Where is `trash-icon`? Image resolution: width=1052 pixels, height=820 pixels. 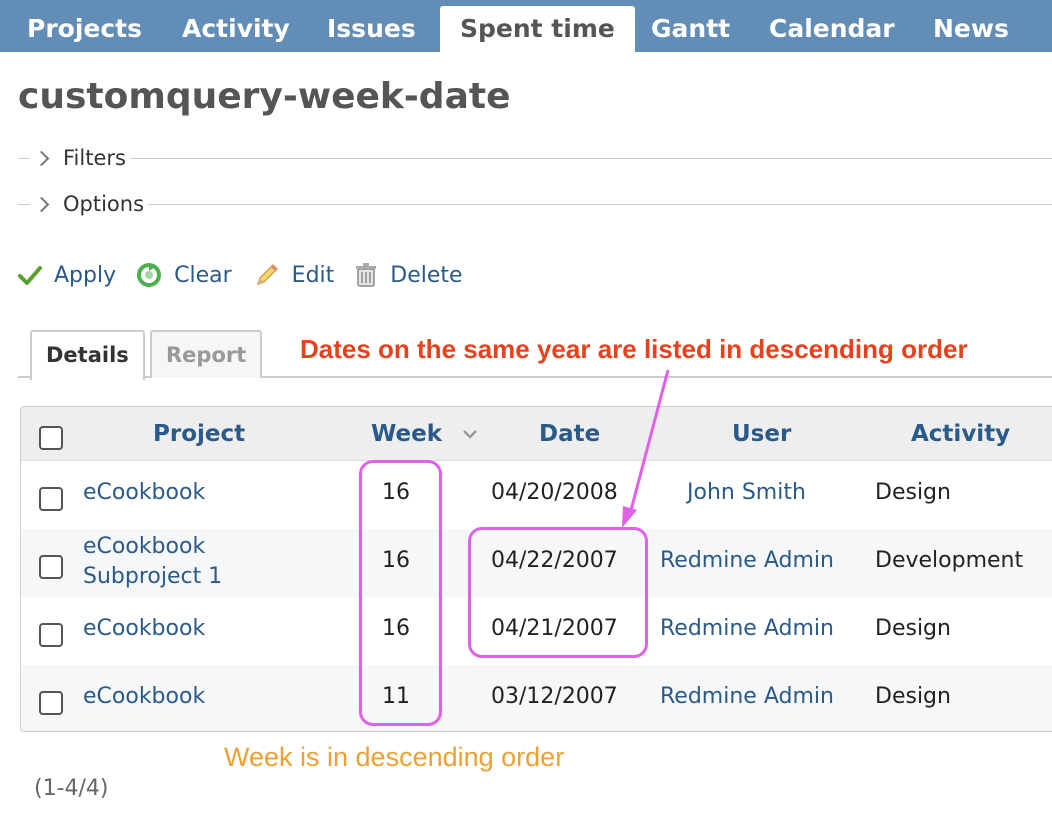 trash-icon is located at coordinates (366, 275).